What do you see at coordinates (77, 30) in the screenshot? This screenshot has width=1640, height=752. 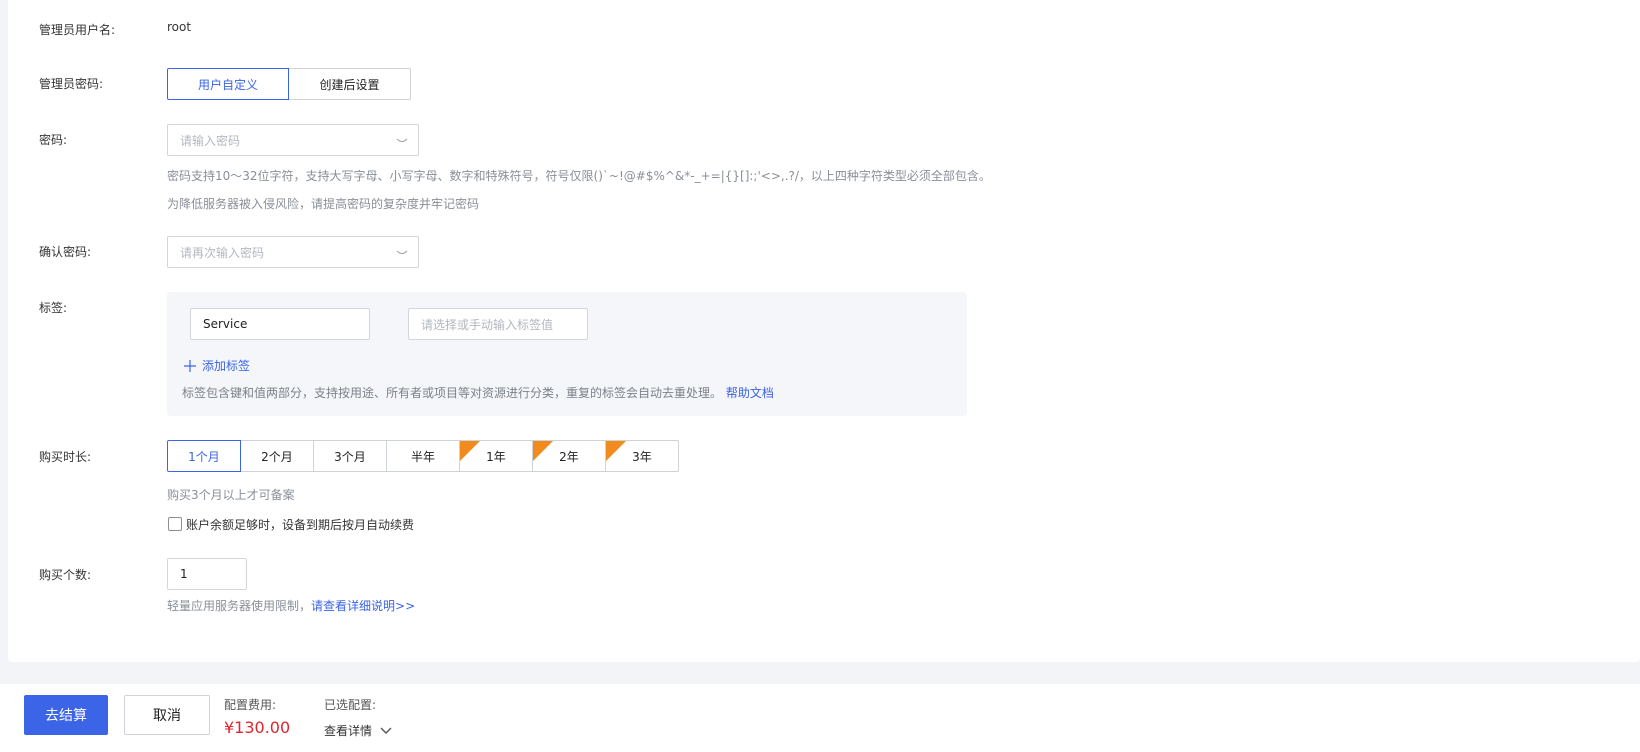 I see `admin-username-label: 管理员用户名:` at bounding box center [77, 30].